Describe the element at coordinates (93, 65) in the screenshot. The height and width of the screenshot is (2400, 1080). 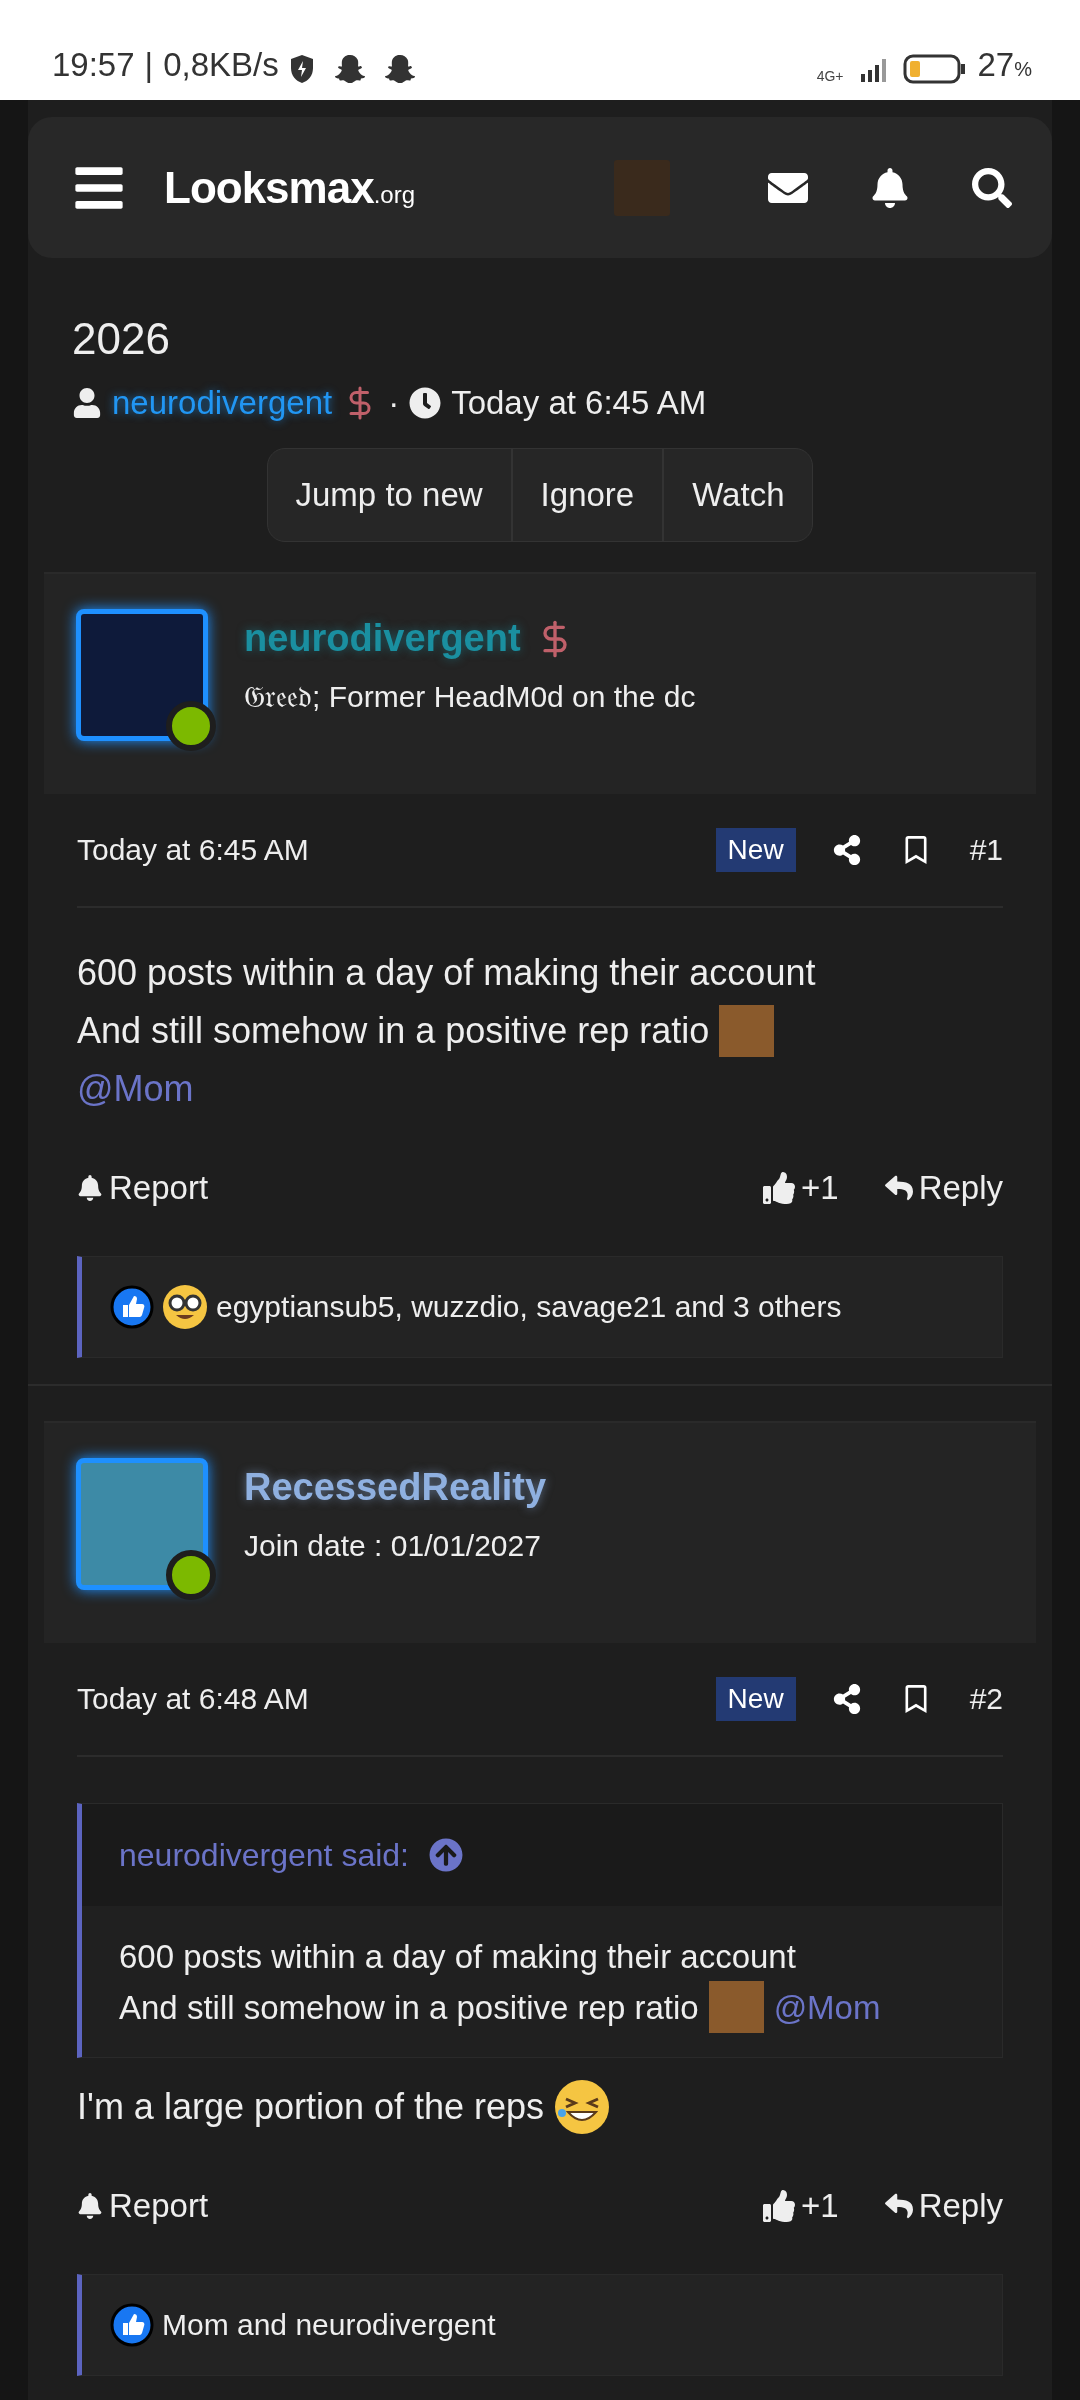
I see `status-time: 19:57` at that location.